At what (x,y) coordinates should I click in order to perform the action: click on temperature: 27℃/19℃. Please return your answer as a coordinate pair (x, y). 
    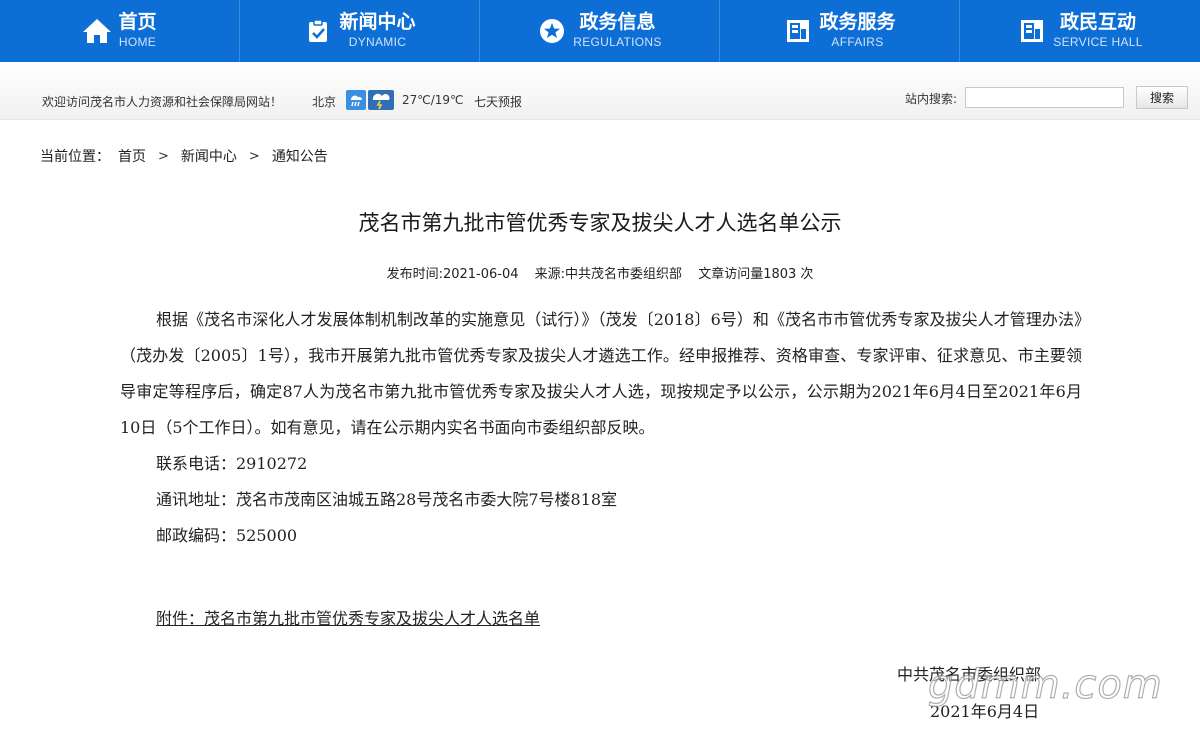
    Looking at the image, I should click on (433, 100).